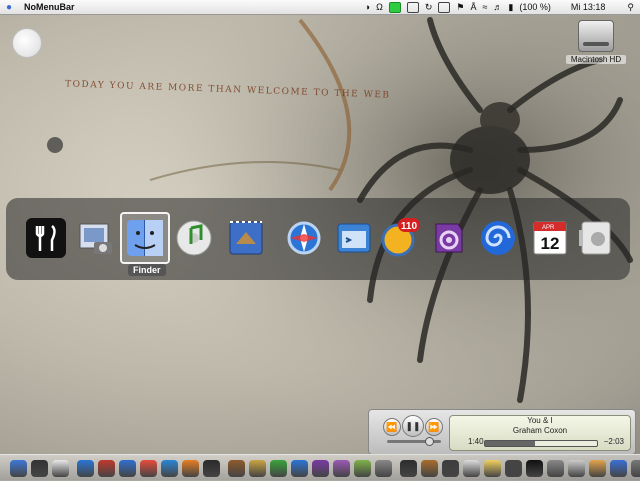 The height and width of the screenshot is (481, 640). What do you see at coordinates (510, 7) in the screenshot?
I see `battery-icon: ▮` at bounding box center [510, 7].